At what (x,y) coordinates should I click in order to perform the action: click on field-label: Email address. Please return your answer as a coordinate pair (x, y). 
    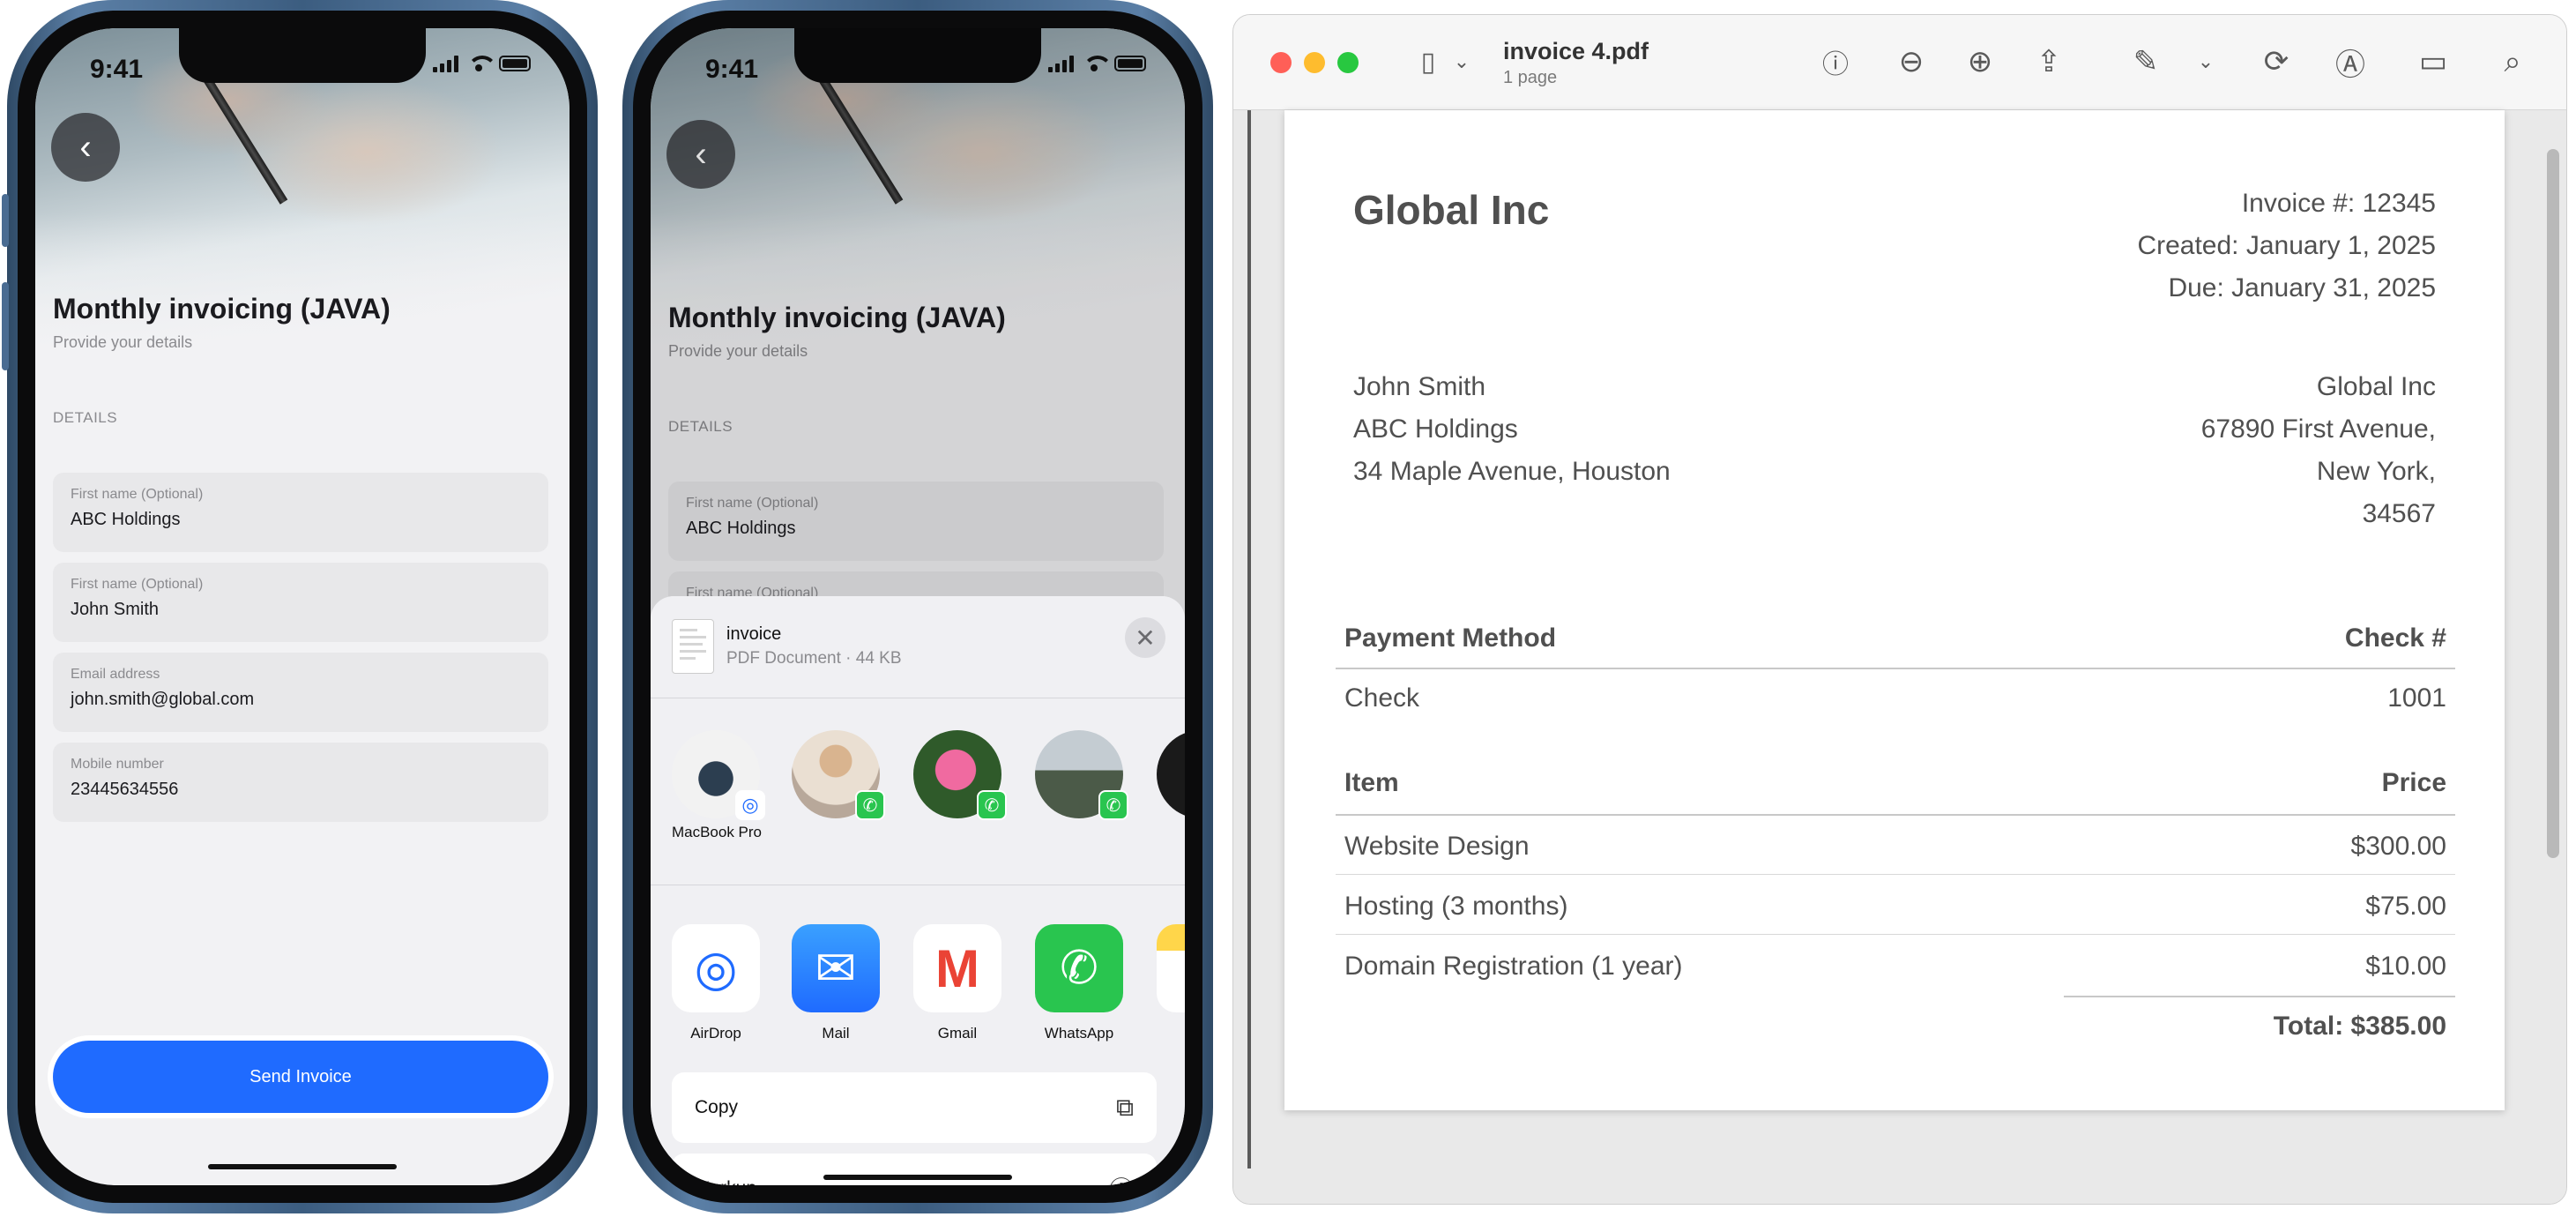
    Looking at the image, I should click on (116, 674).